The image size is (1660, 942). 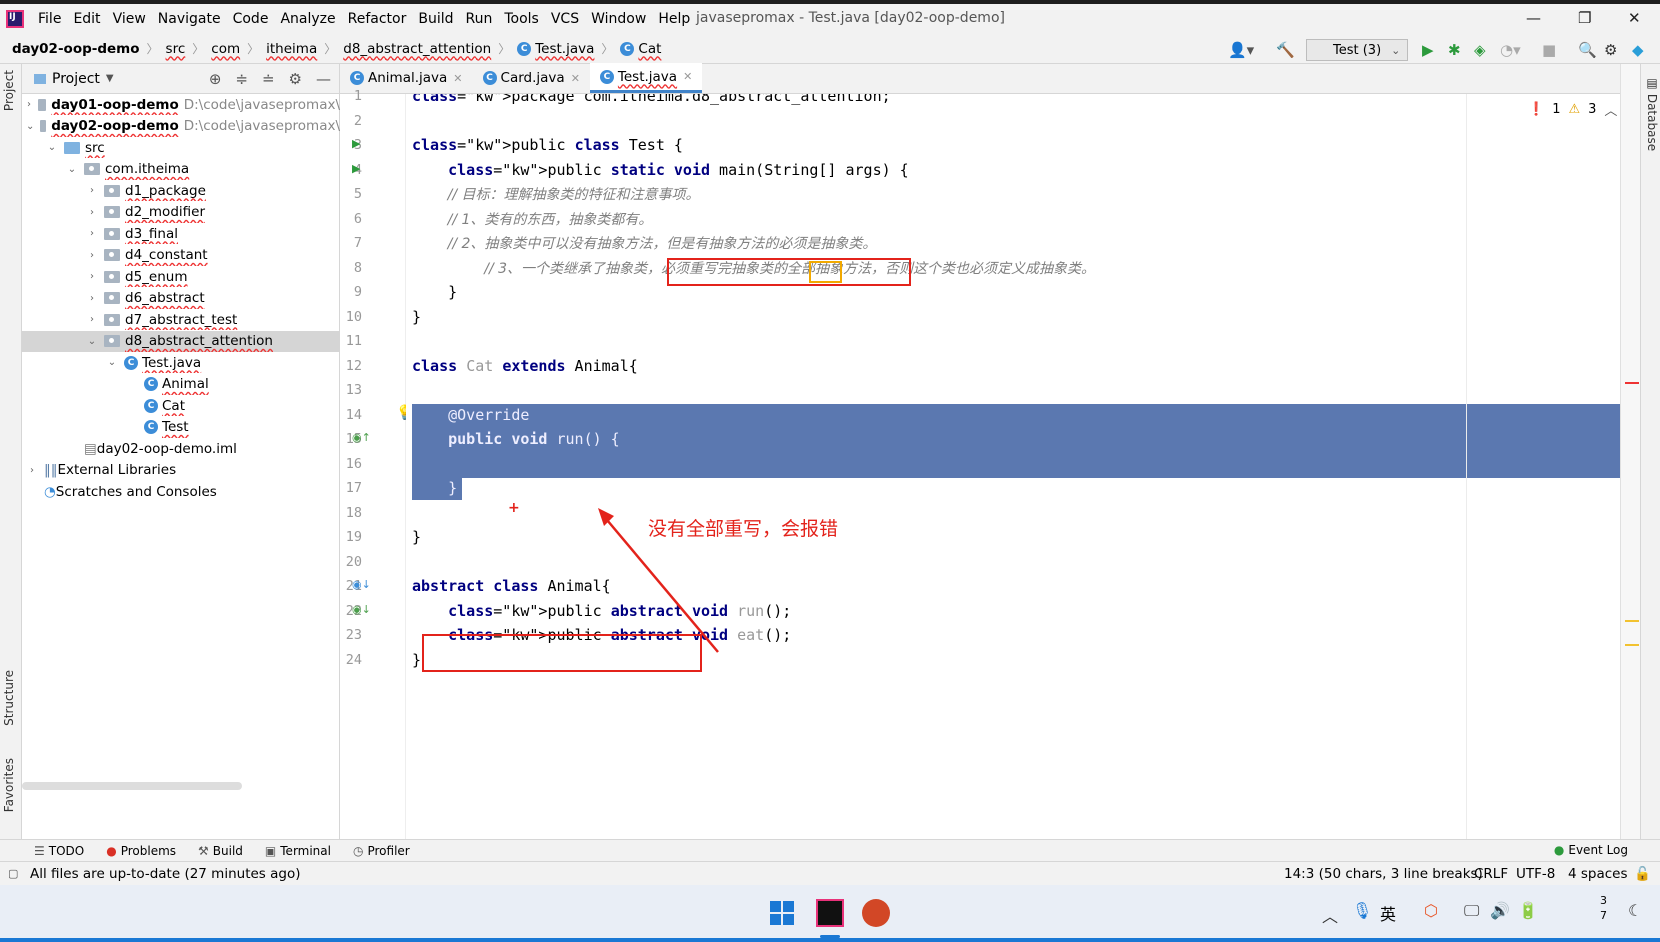 I want to click on network-icon: 🖵, so click(x=1471, y=911).